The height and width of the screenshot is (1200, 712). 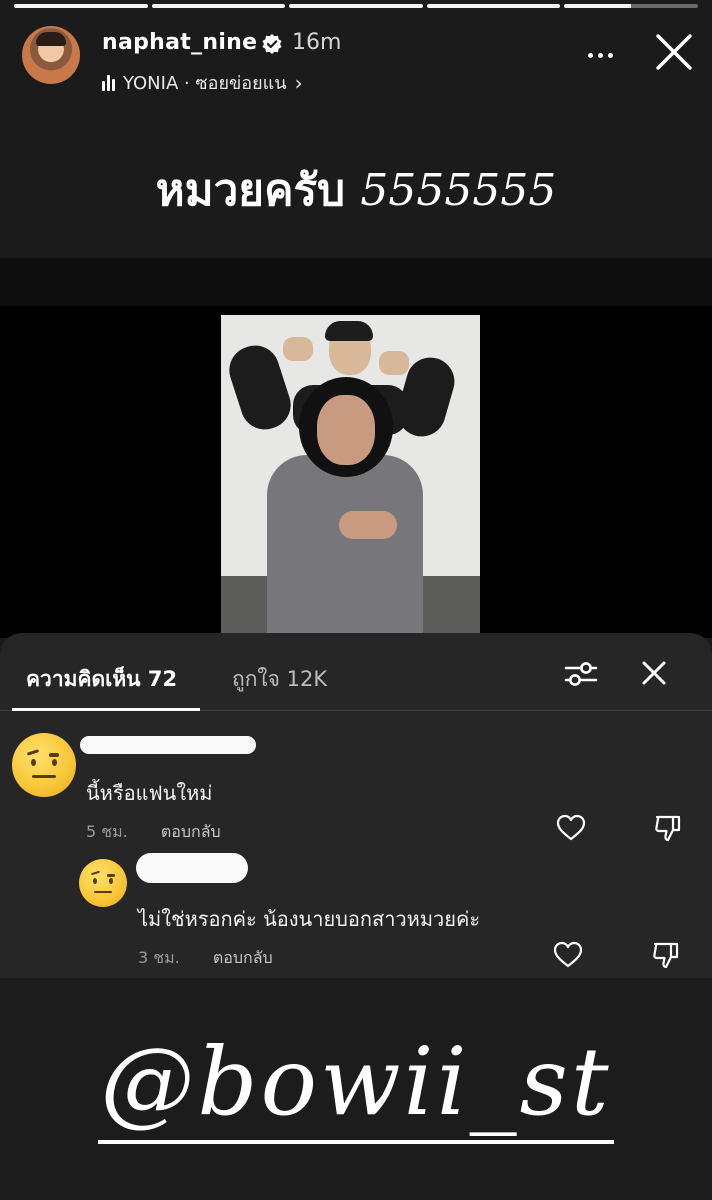 What do you see at coordinates (356, 190) in the screenshot?
I see `story-caption: หมวยครับ 5555555` at bounding box center [356, 190].